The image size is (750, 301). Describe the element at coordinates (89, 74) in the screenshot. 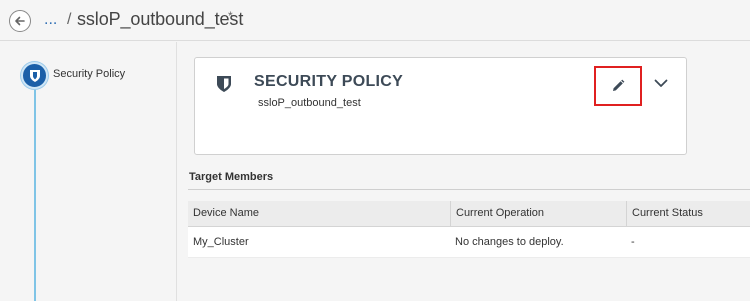

I see `step-label-security-policy: Security Policy` at that location.